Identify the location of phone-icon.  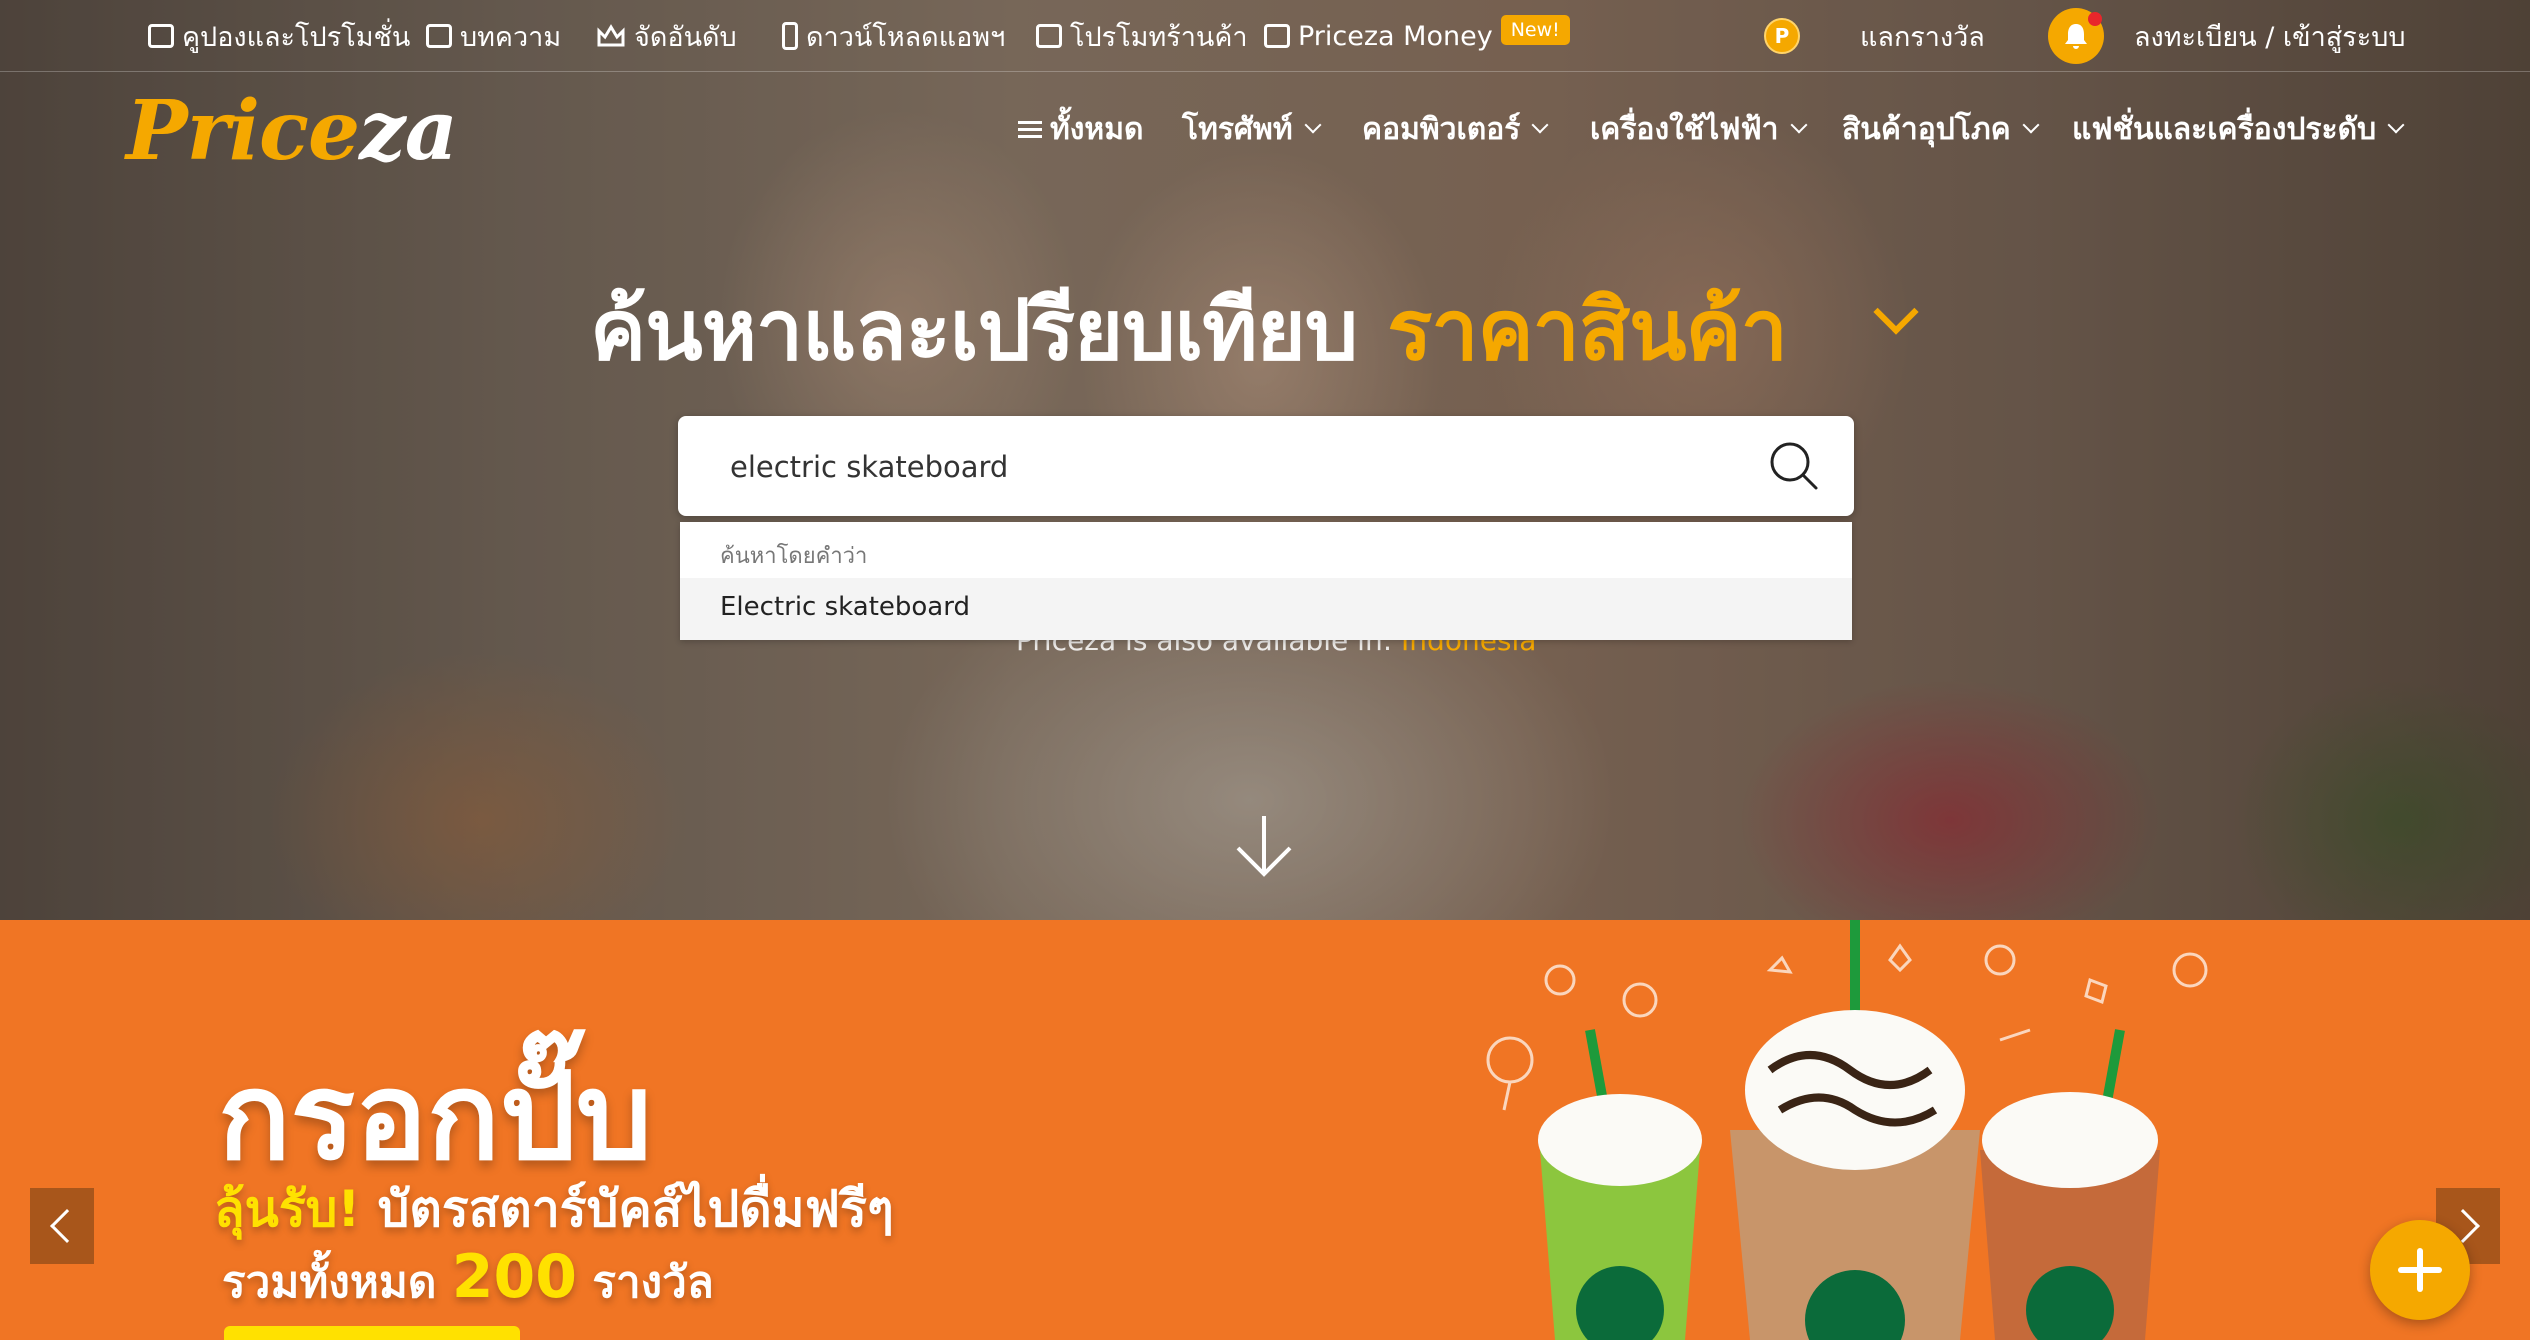
(790, 36).